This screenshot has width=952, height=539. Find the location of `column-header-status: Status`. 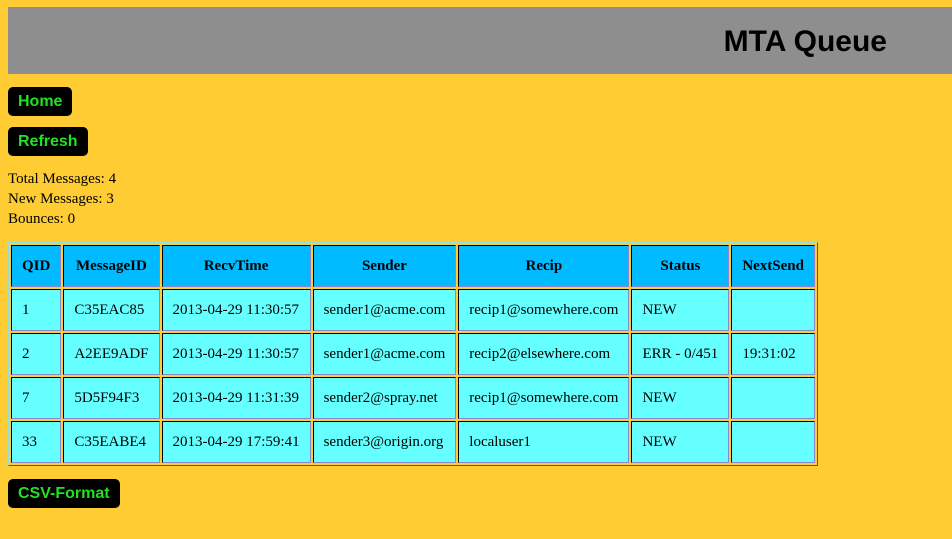

column-header-status: Status is located at coordinates (680, 266).